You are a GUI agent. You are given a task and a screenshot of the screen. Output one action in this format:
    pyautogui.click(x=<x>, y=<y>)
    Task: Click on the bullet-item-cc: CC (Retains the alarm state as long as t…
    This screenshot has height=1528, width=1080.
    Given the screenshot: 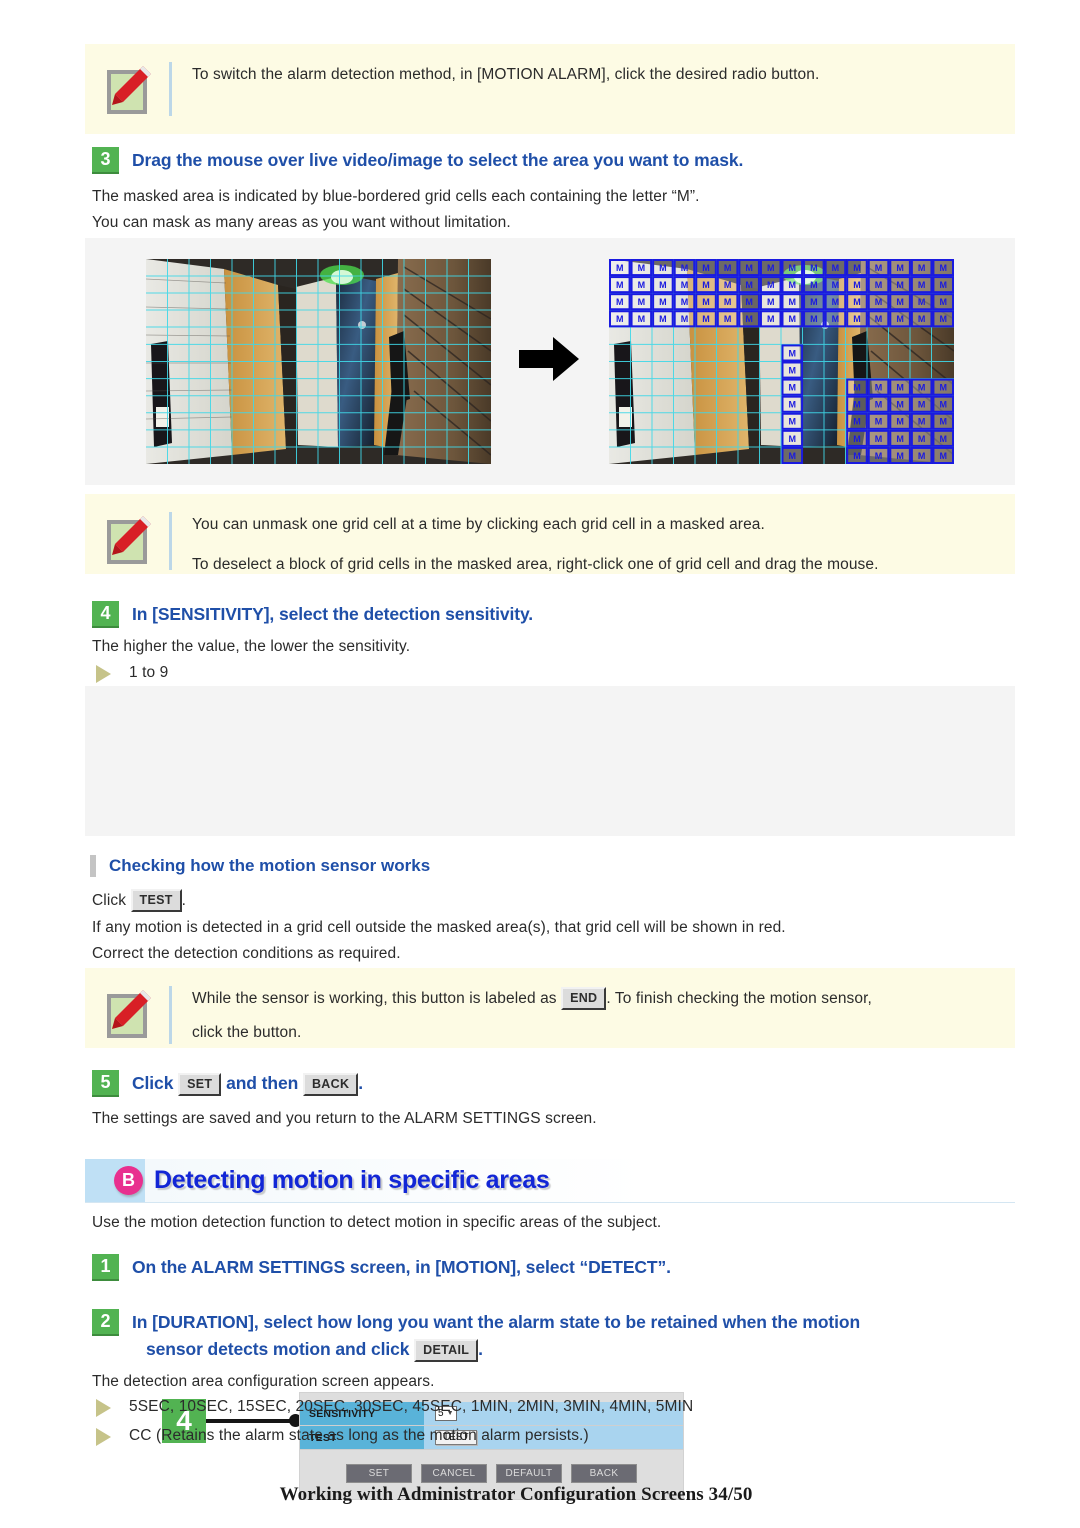 What is the action you would take?
    pyautogui.click(x=359, y=1435)
    